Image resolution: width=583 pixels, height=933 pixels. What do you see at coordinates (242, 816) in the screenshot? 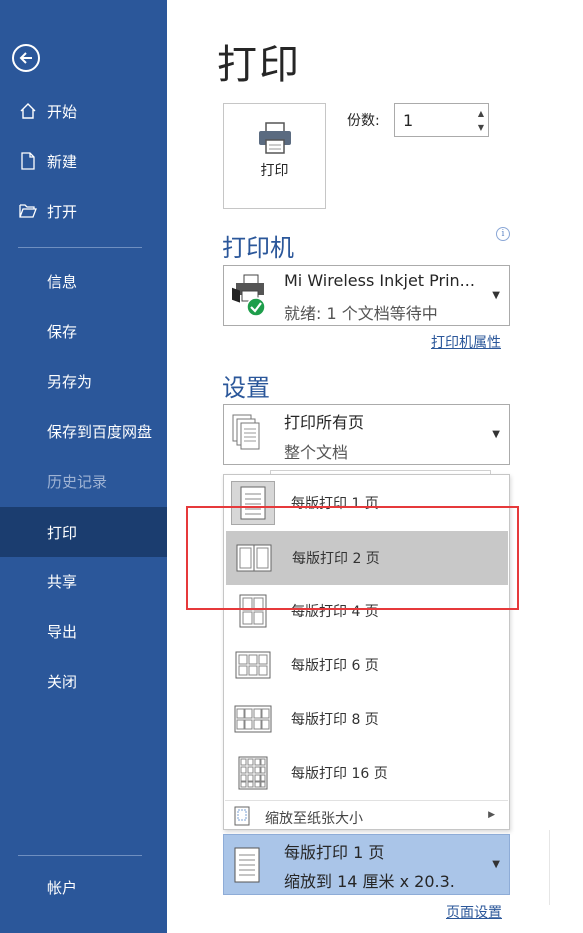
I see `scale-to-paper-icon` at bounding box center [242, 816].